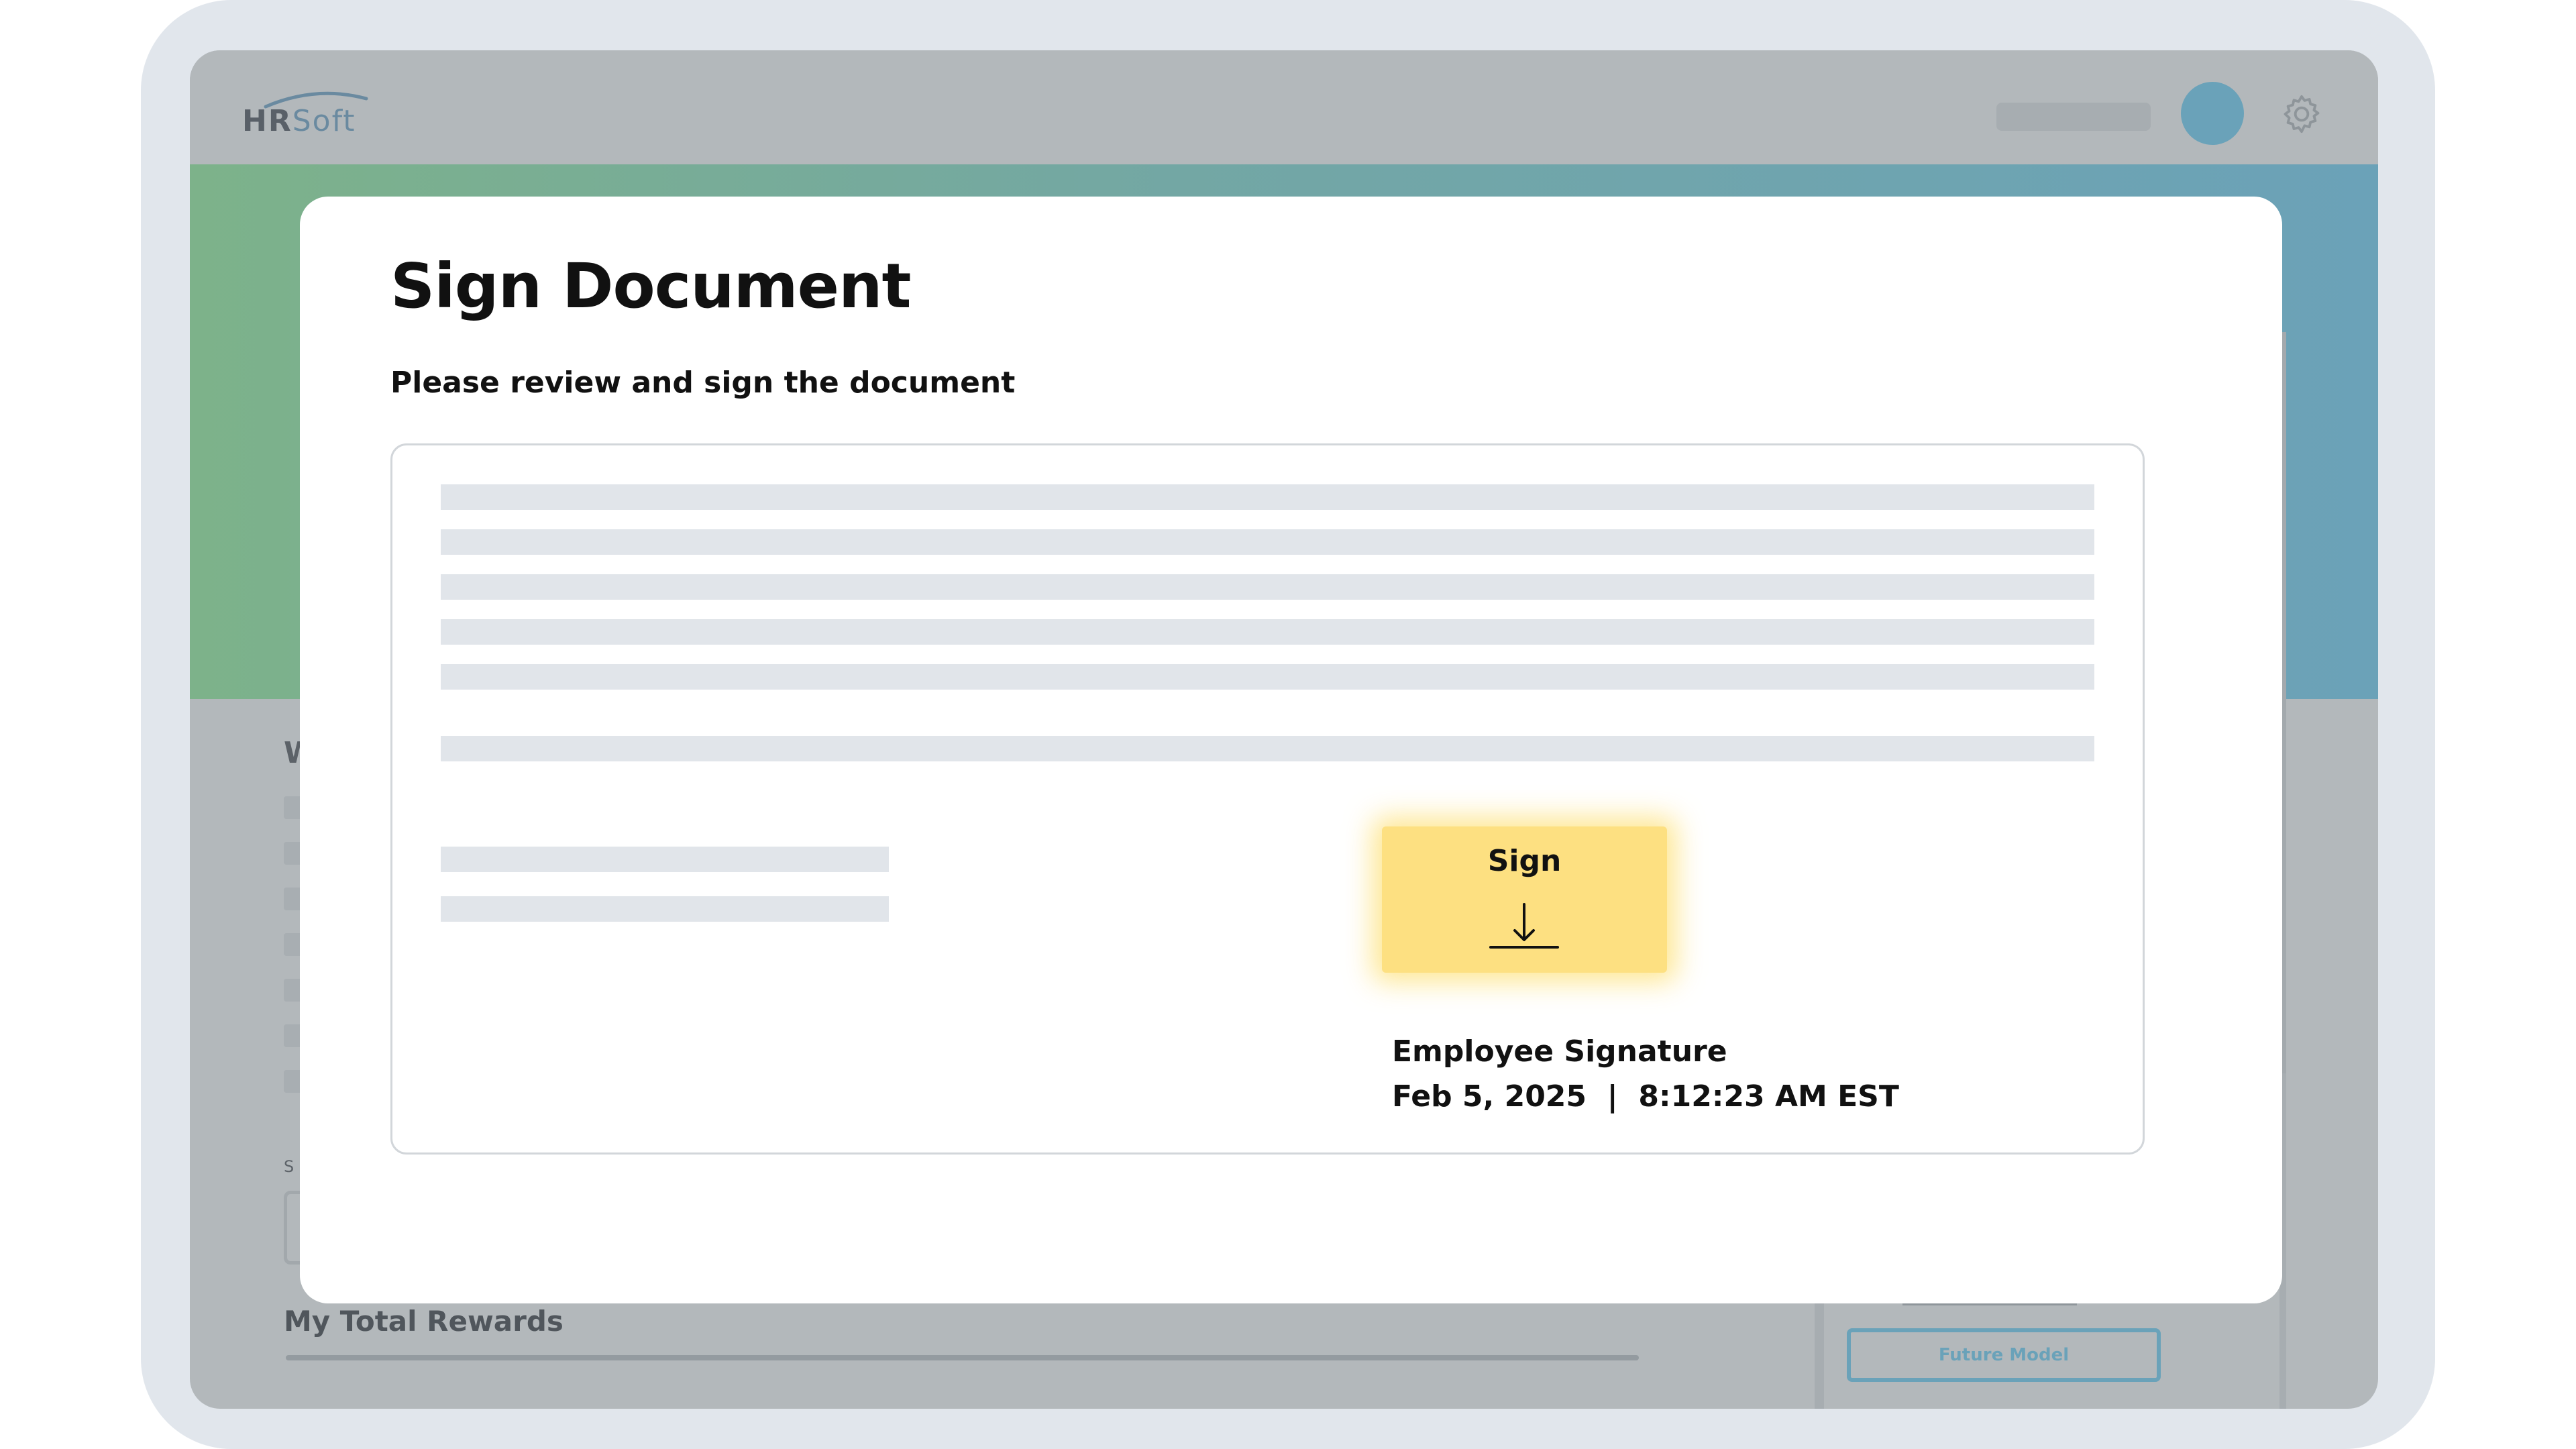 The image size is (2576, 1449). I want to click on background-field-label: S, so click(289, 1166).